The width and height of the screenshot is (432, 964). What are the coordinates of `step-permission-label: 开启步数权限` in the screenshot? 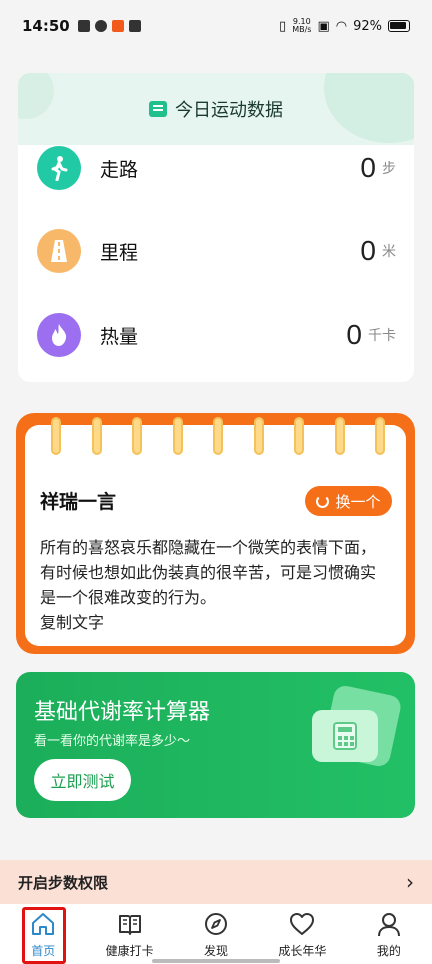 It's located at (63, 882).